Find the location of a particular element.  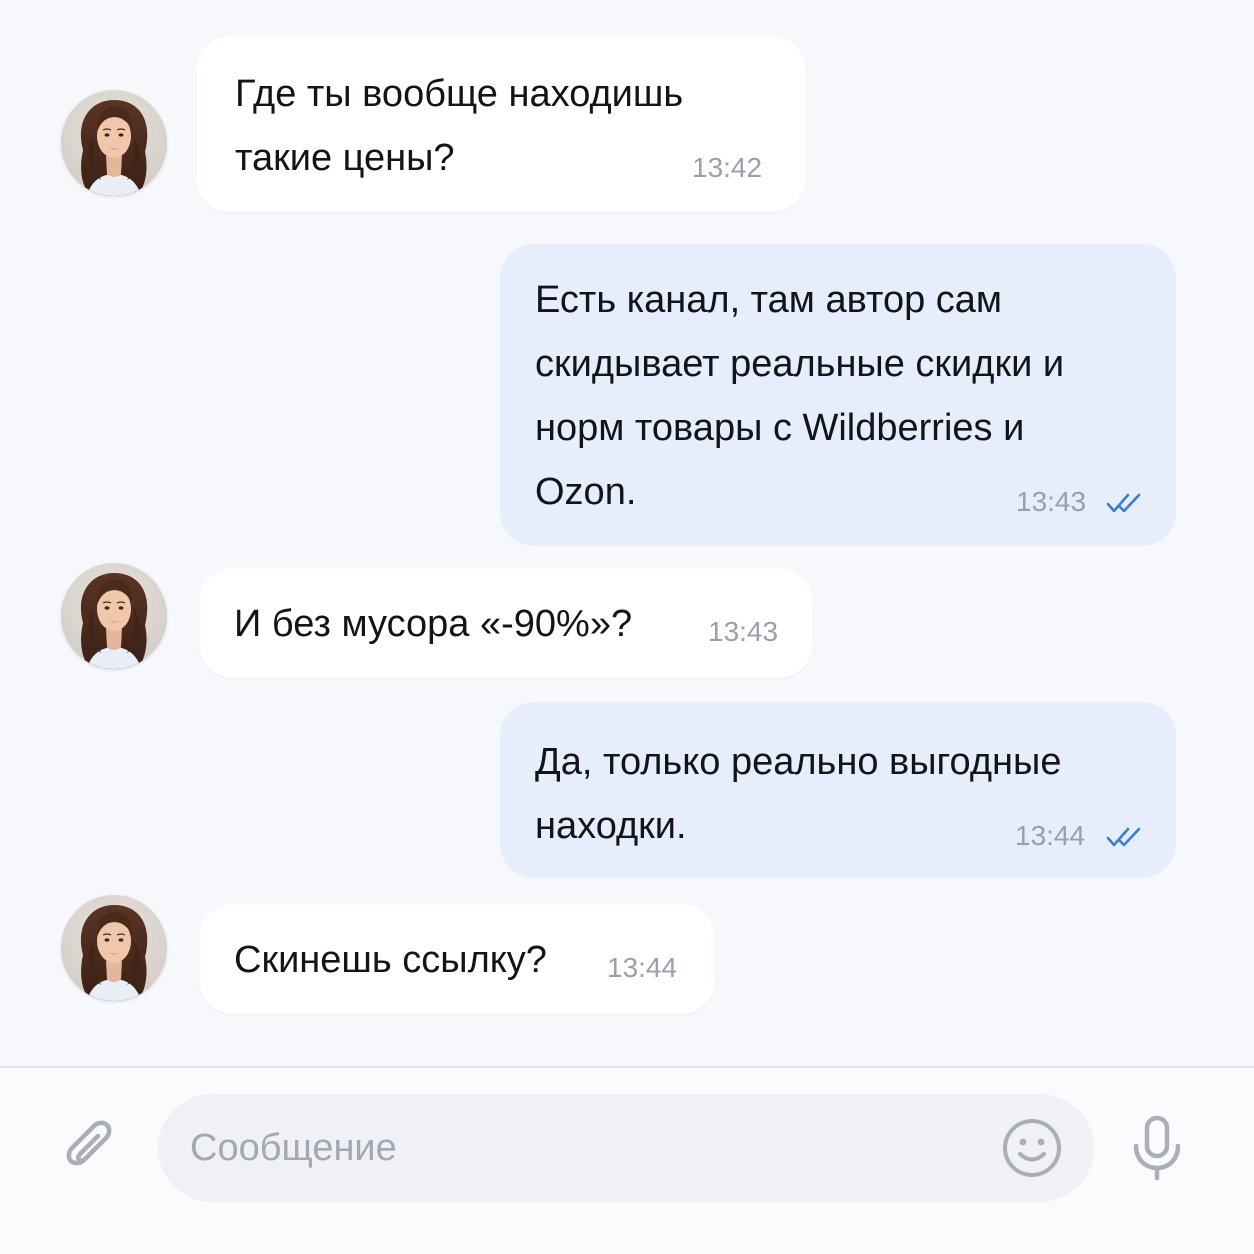

message-input-container is located at coordinates (626, 1148).